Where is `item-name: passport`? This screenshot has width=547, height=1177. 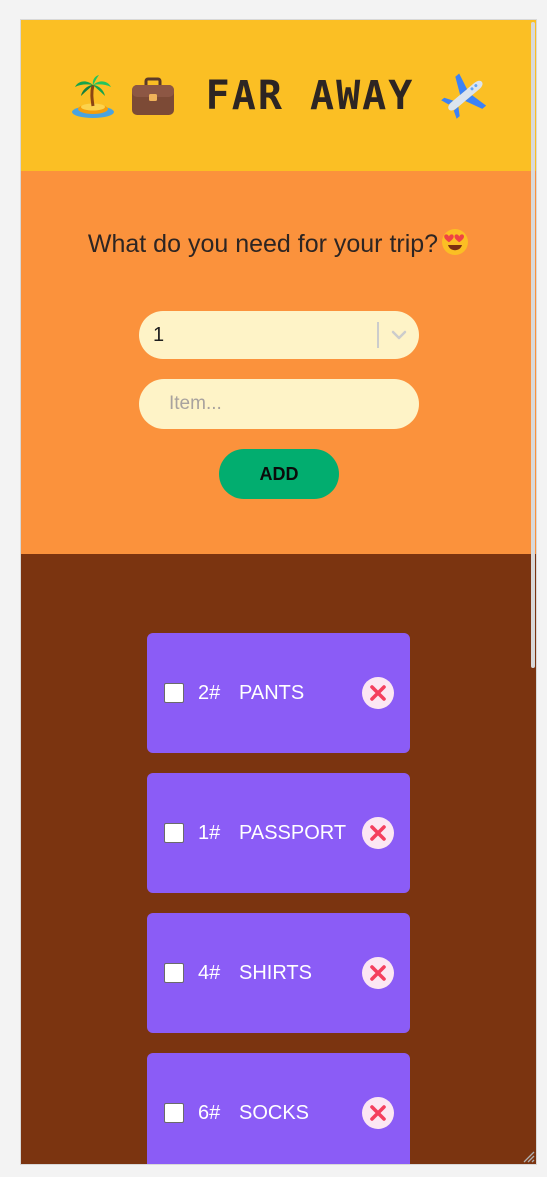
item-name: passport is located at coordinates (293, 832).